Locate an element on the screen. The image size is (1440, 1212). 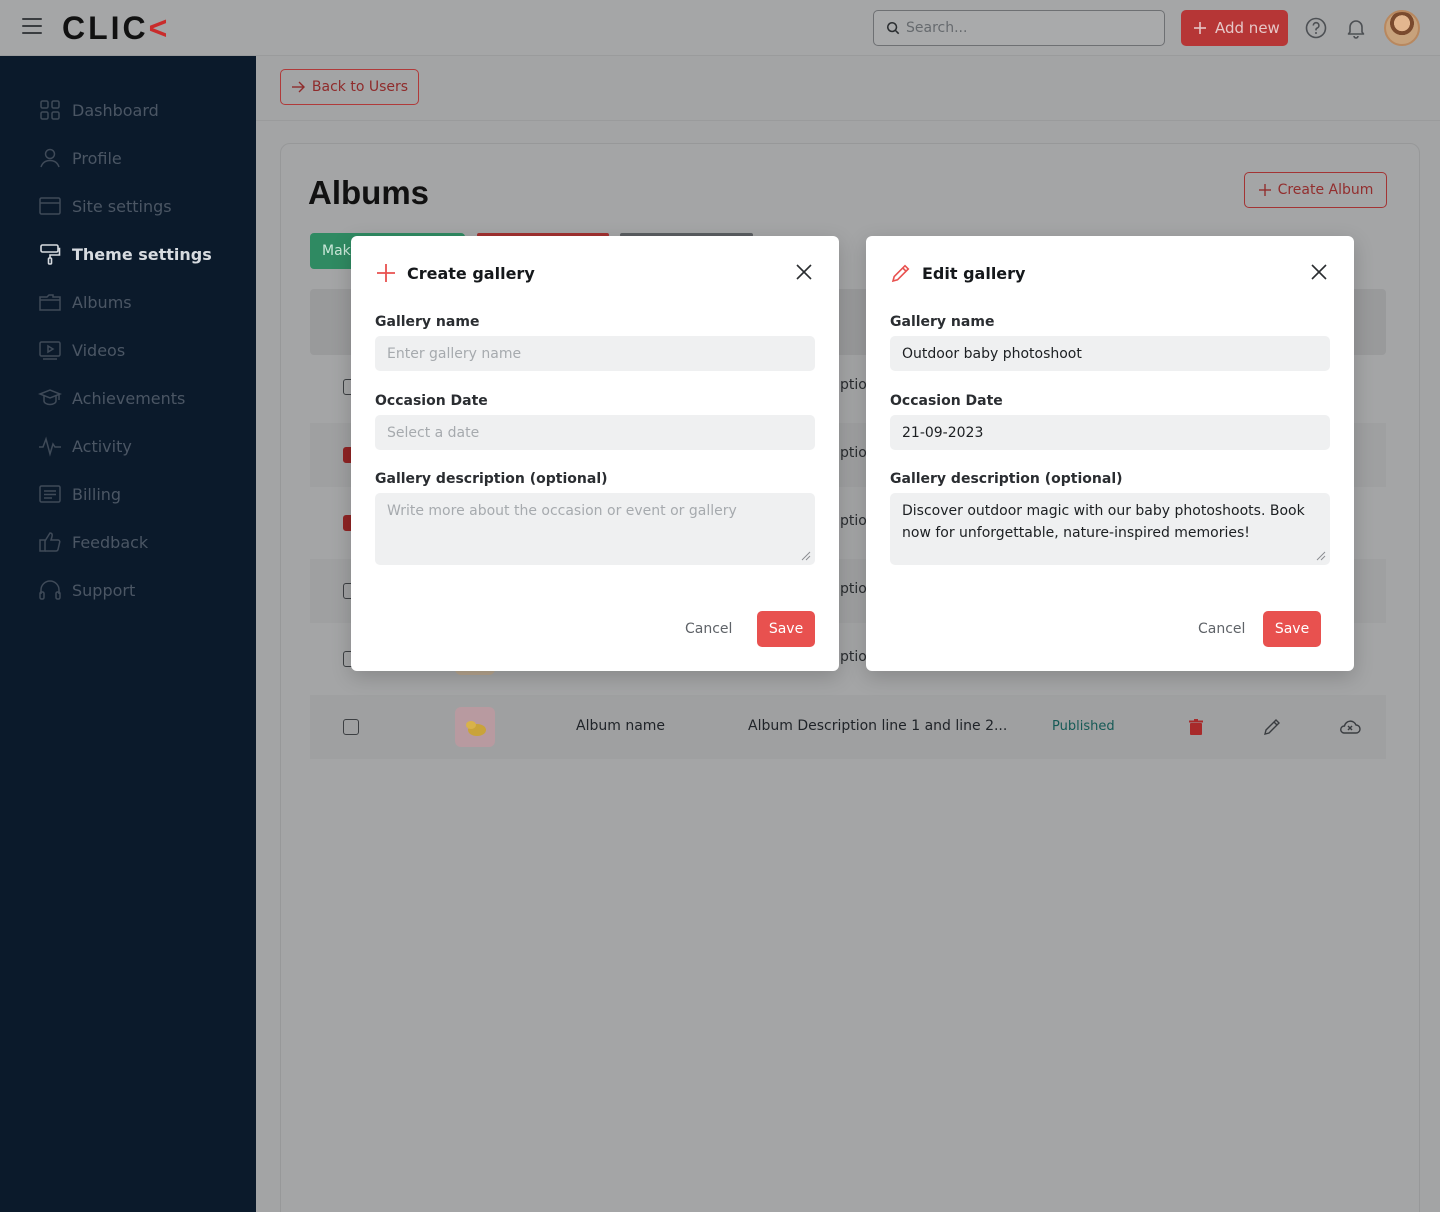
back-label: Back to Users is located at coordinates (360, 87).